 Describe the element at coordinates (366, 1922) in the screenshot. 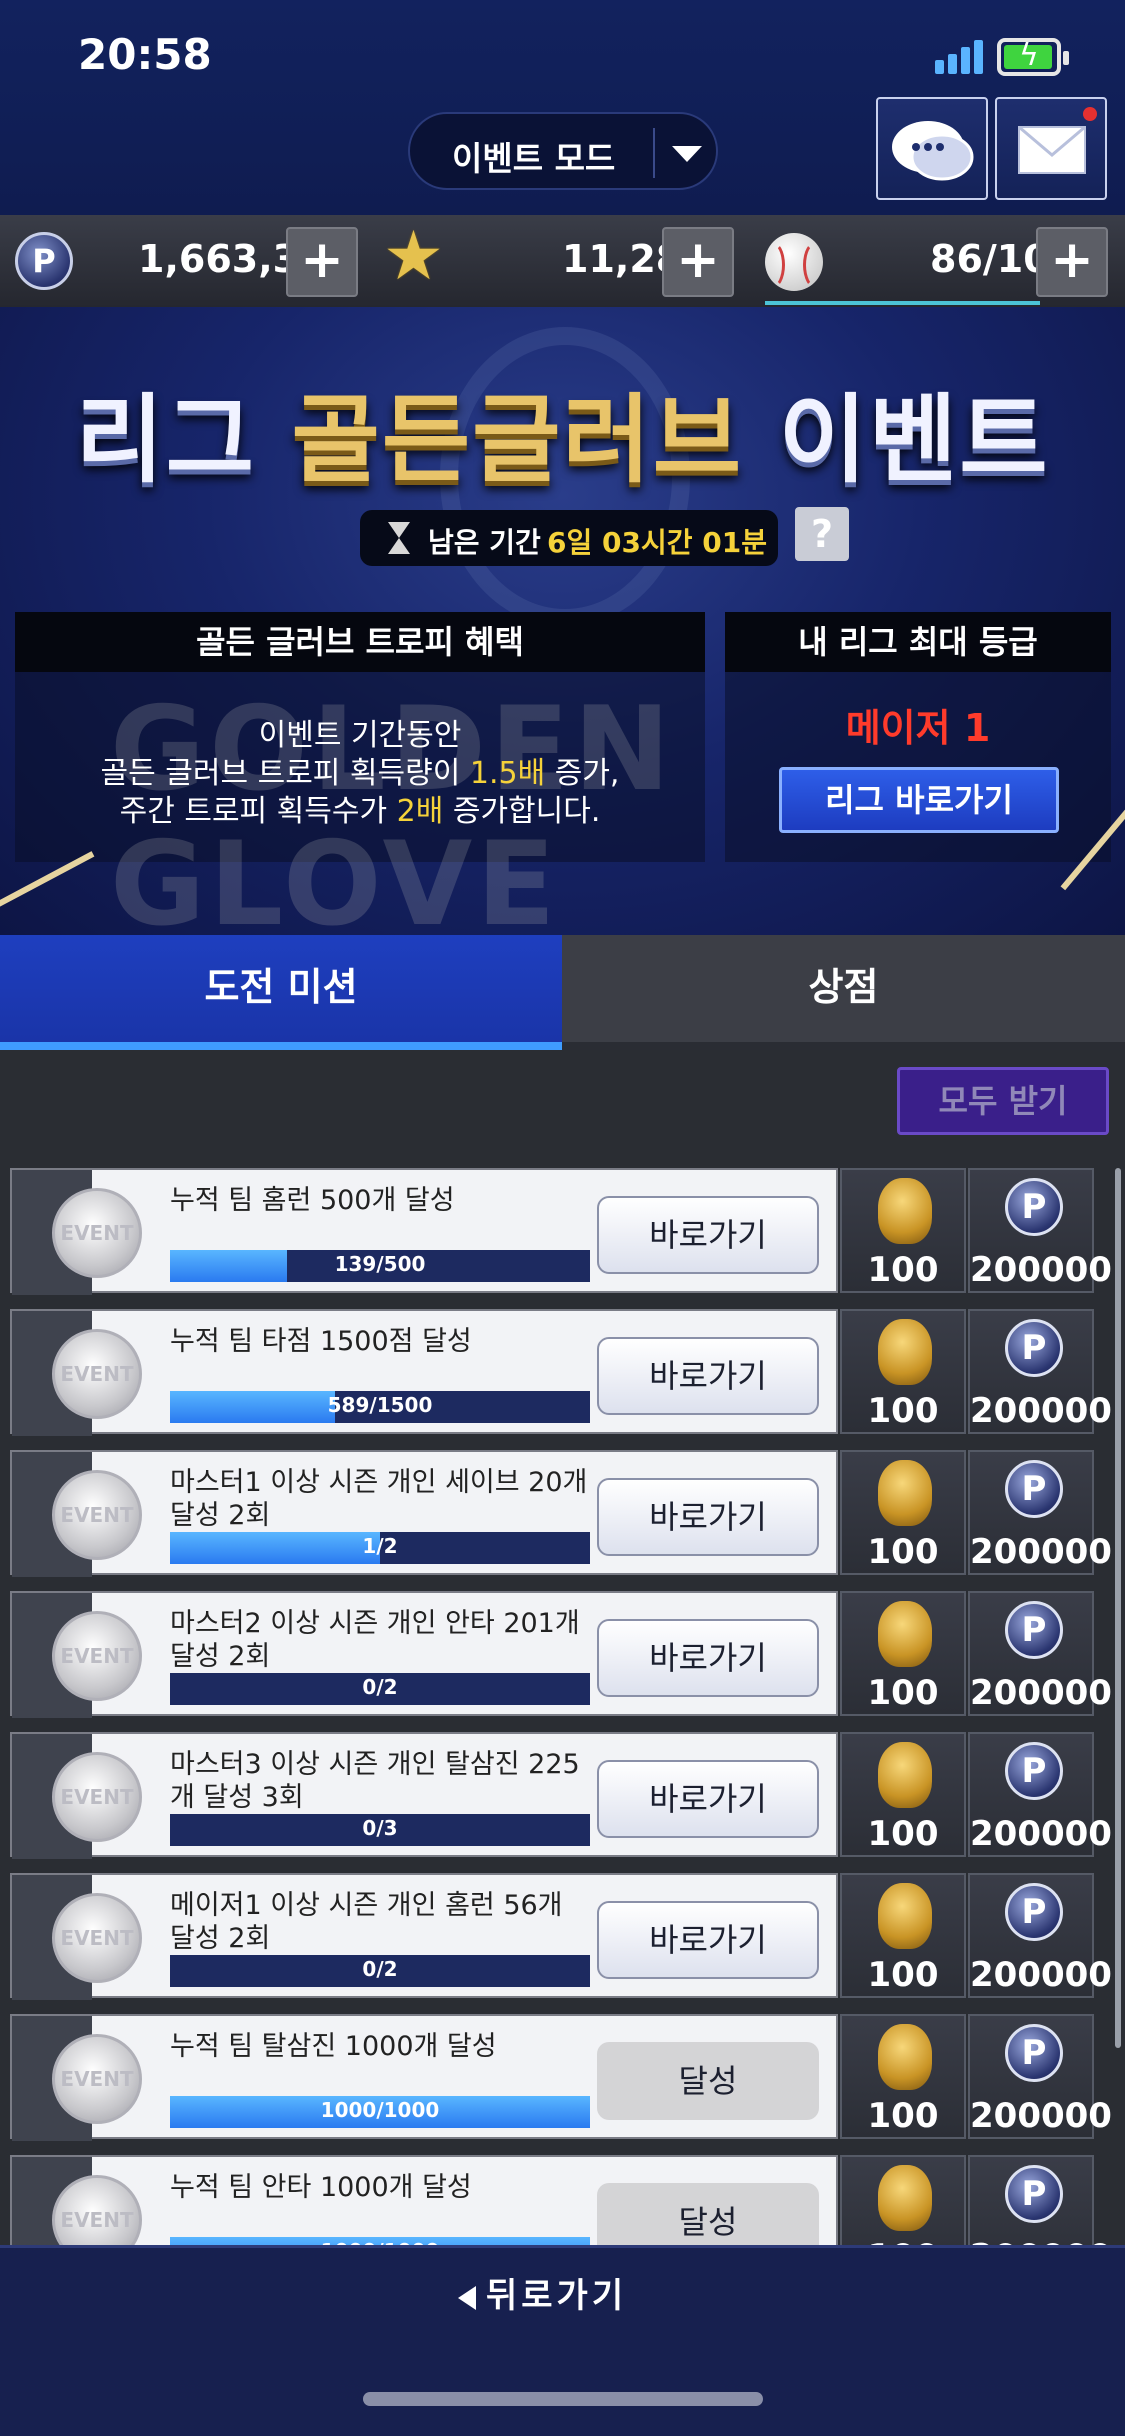

I see `mission-text: 메이저1 이상 시즌 개인 홈런 56개 달성 2회` at that location.